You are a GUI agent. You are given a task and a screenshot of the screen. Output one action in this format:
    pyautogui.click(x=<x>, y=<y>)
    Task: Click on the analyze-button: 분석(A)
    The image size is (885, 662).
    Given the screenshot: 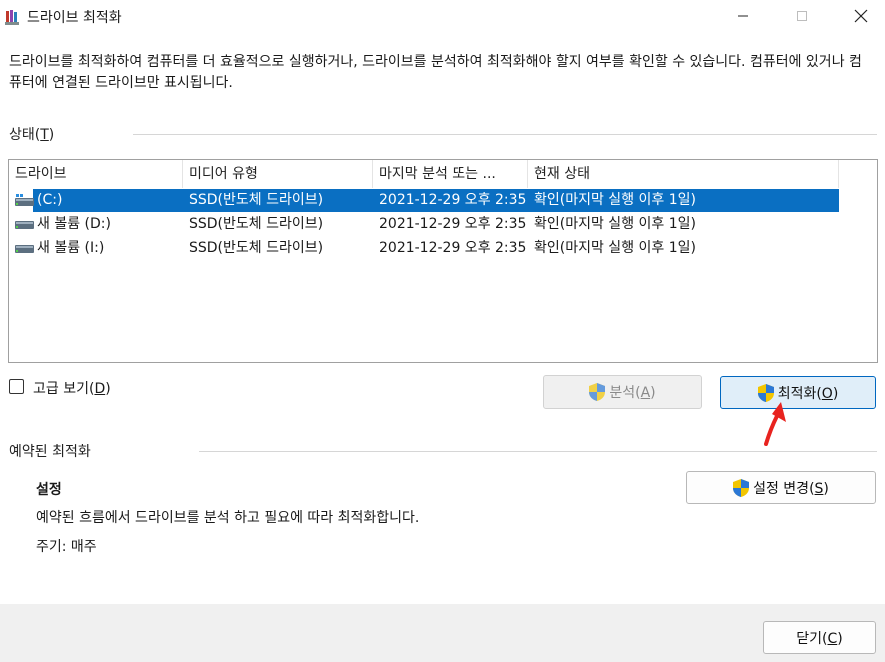 What is the action you would take?
    pyautogui.click(x=622, y=392)
    